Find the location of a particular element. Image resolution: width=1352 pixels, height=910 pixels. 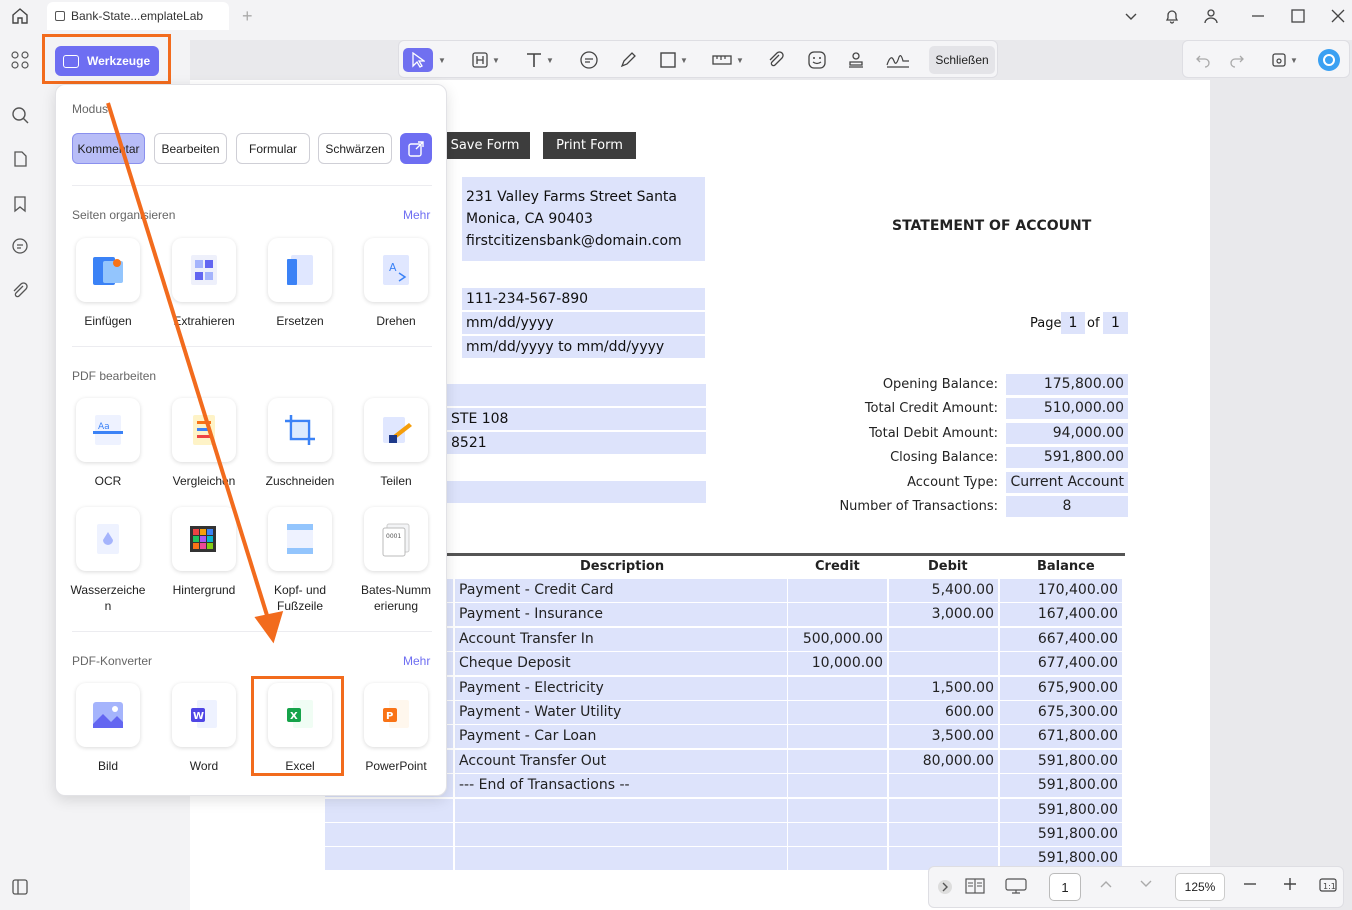

stamp-tool-icon is located at coordinates (856, 60).